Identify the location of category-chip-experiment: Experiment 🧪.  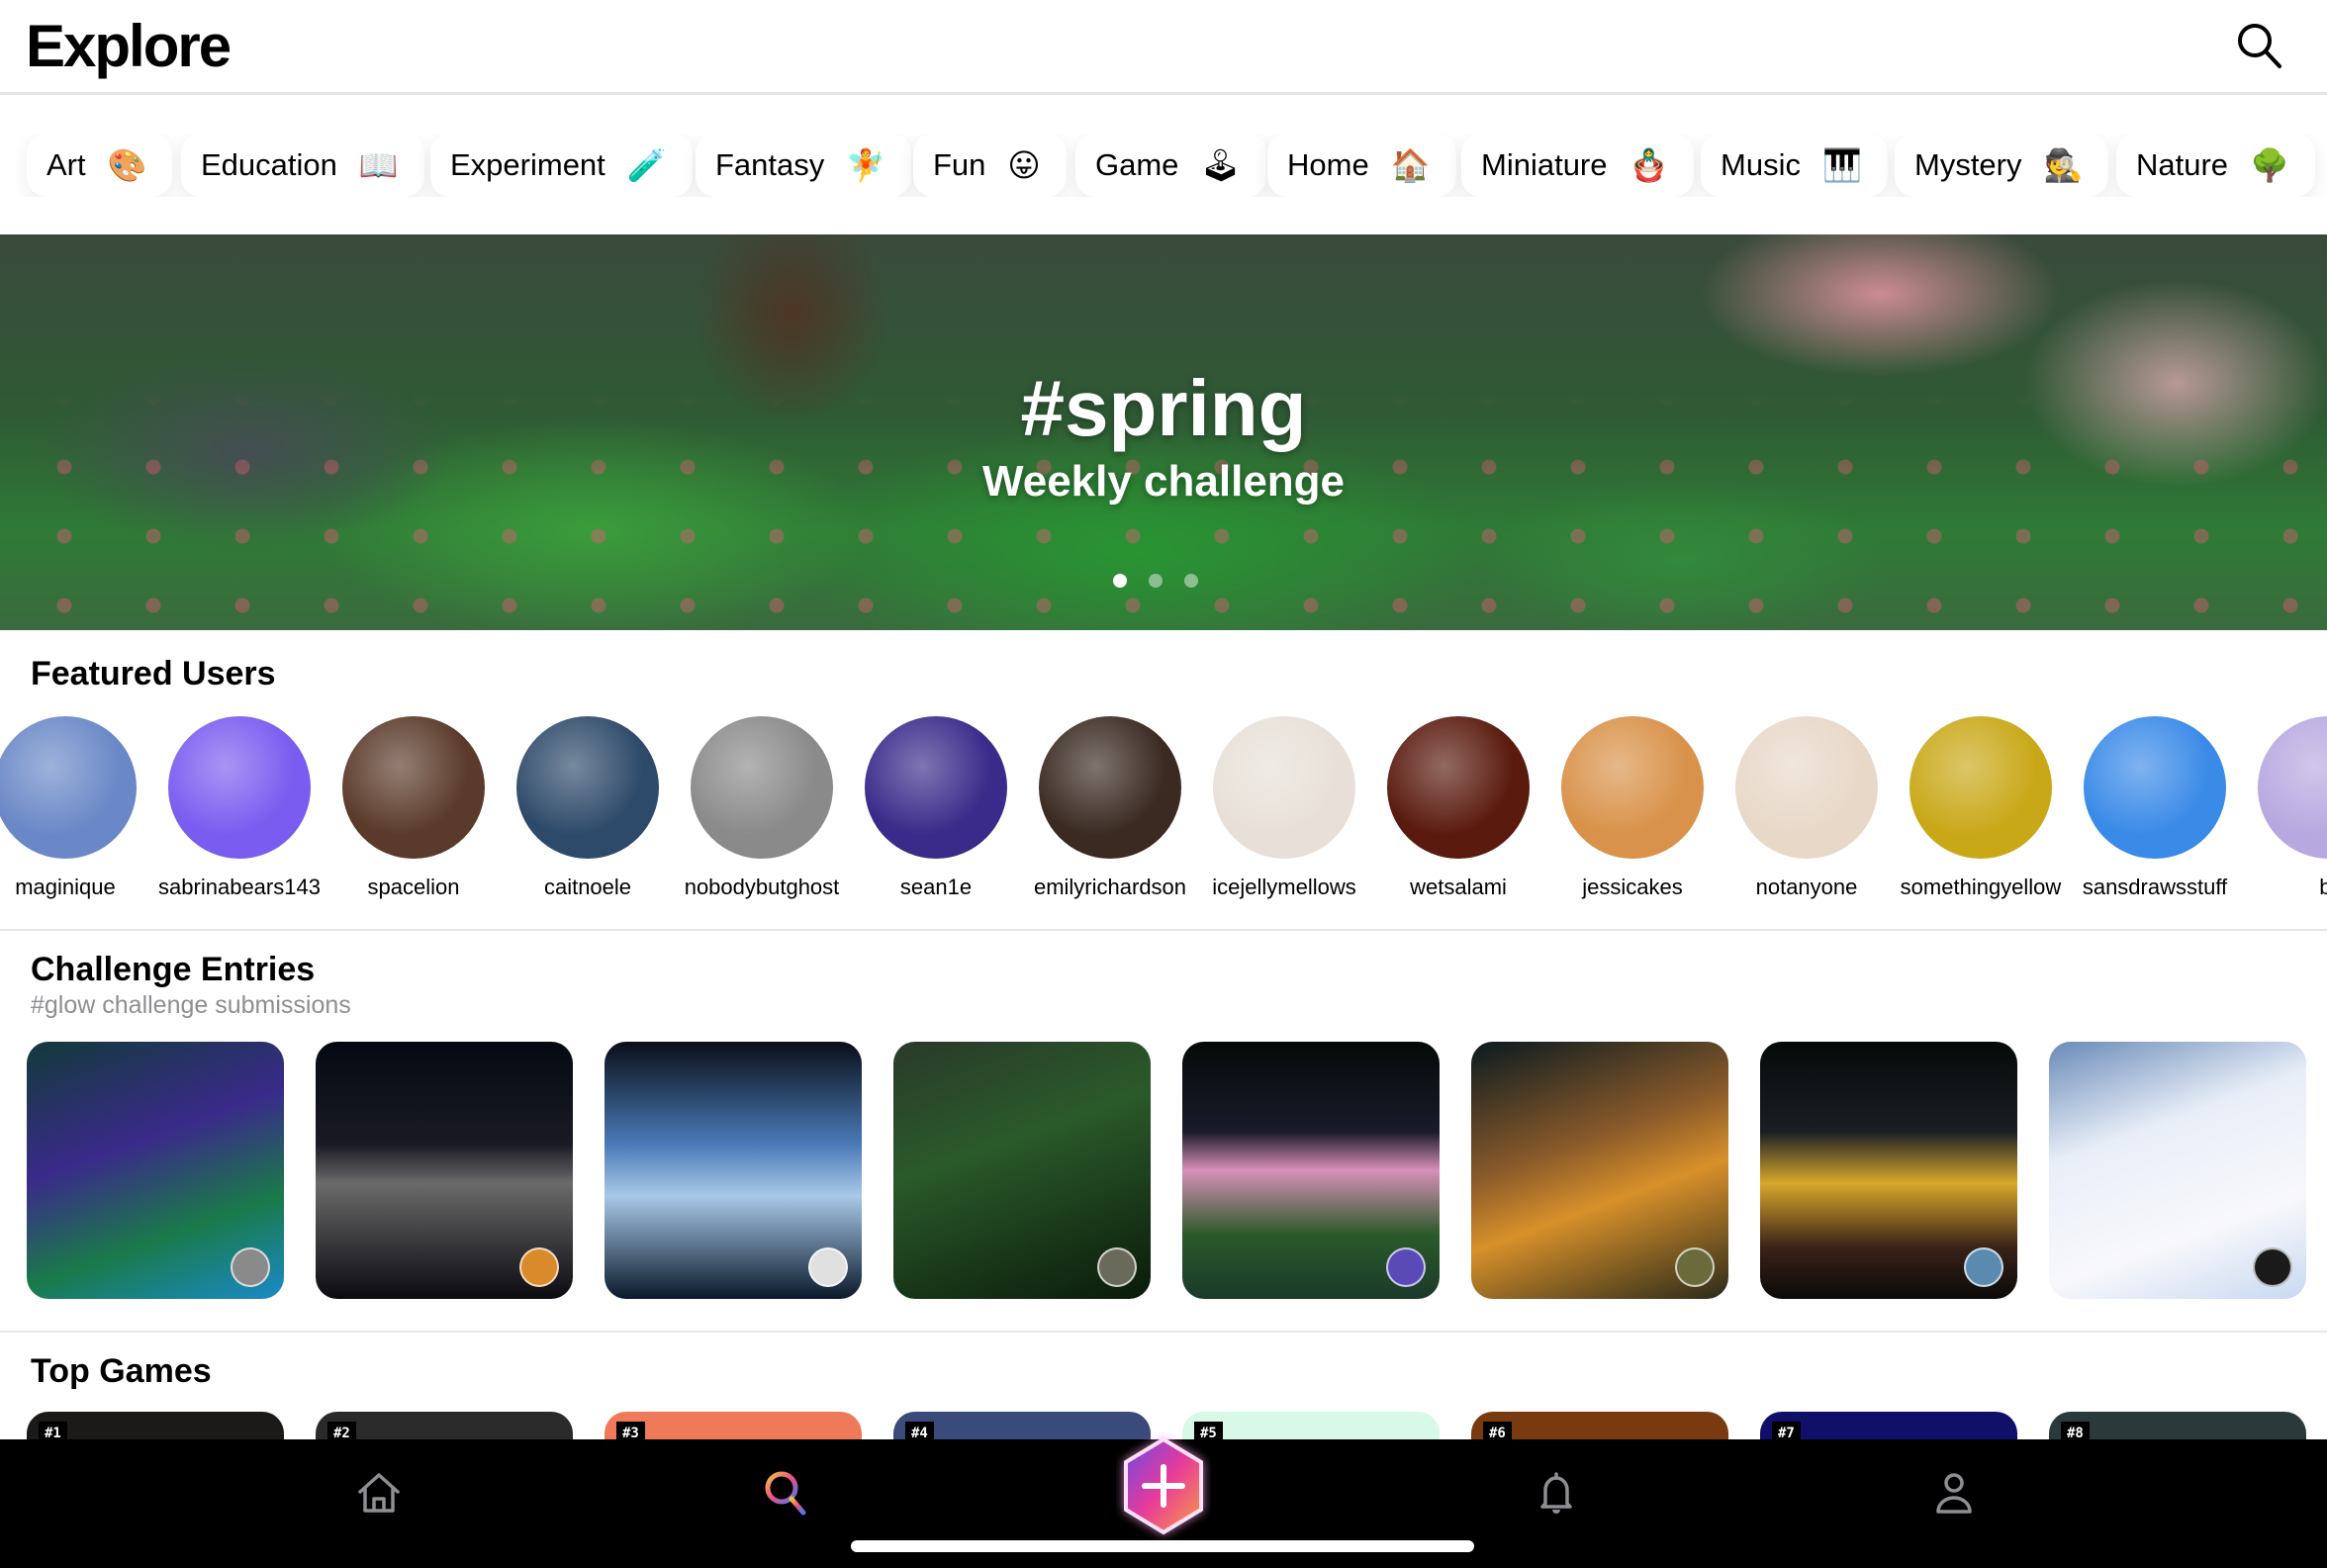
(561, 165).